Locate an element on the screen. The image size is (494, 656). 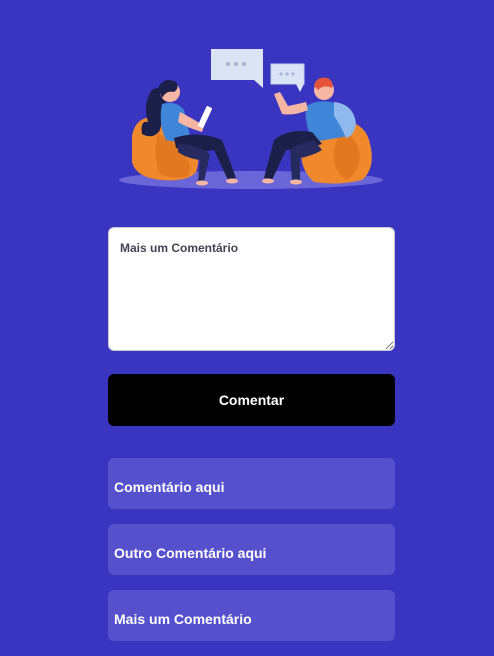
comment-submit-button: Comentar is located at coordinates (251, 400).